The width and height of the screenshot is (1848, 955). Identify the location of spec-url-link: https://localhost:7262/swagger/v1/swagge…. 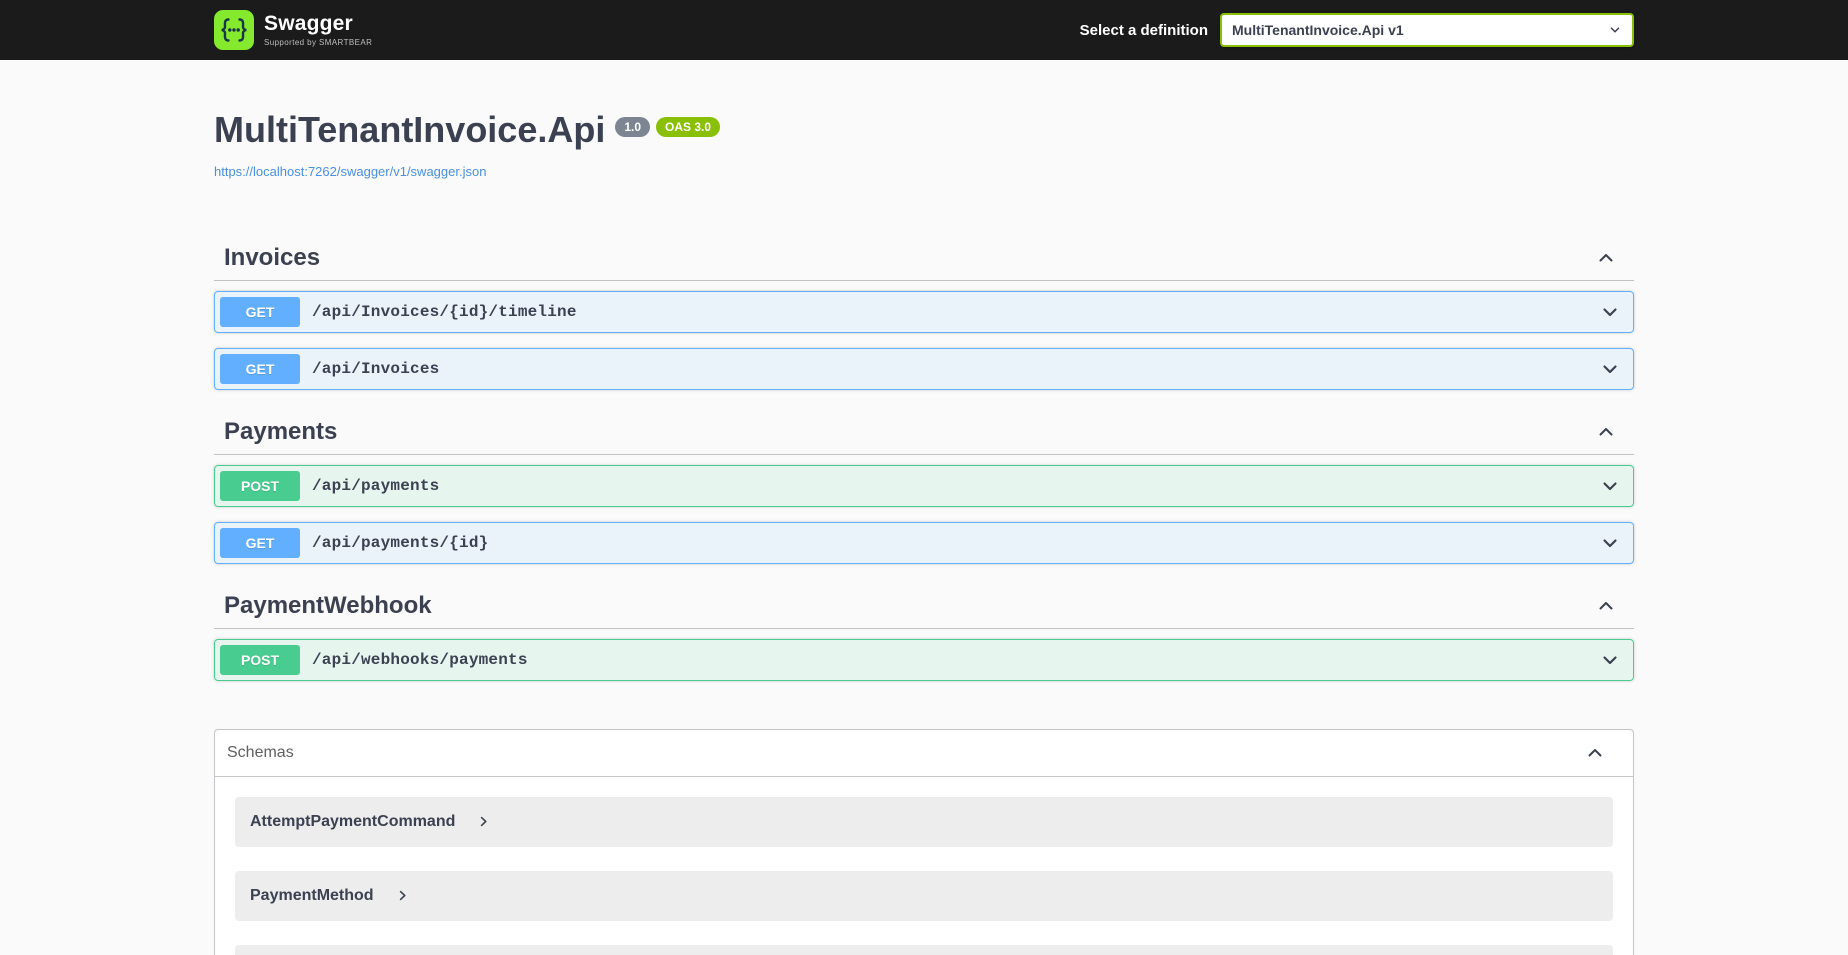
(350, 171).